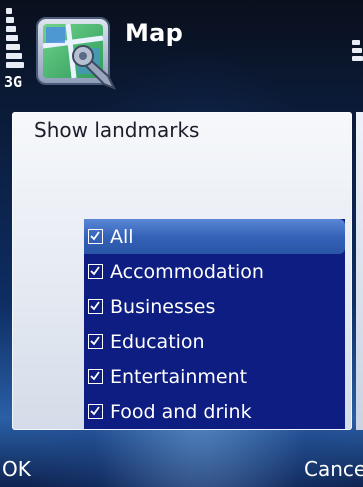  Describe the element at coordinates (163, 306) in the screenshot. I see `list-item-label: Businesses` at that location.